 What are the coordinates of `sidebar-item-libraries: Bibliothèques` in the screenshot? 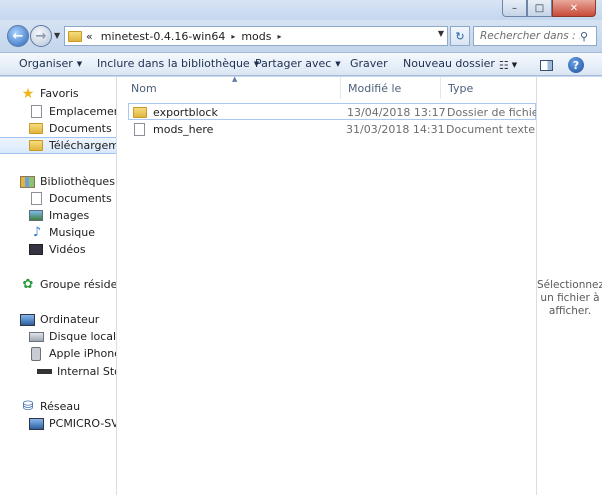 It's located at (67, 181).